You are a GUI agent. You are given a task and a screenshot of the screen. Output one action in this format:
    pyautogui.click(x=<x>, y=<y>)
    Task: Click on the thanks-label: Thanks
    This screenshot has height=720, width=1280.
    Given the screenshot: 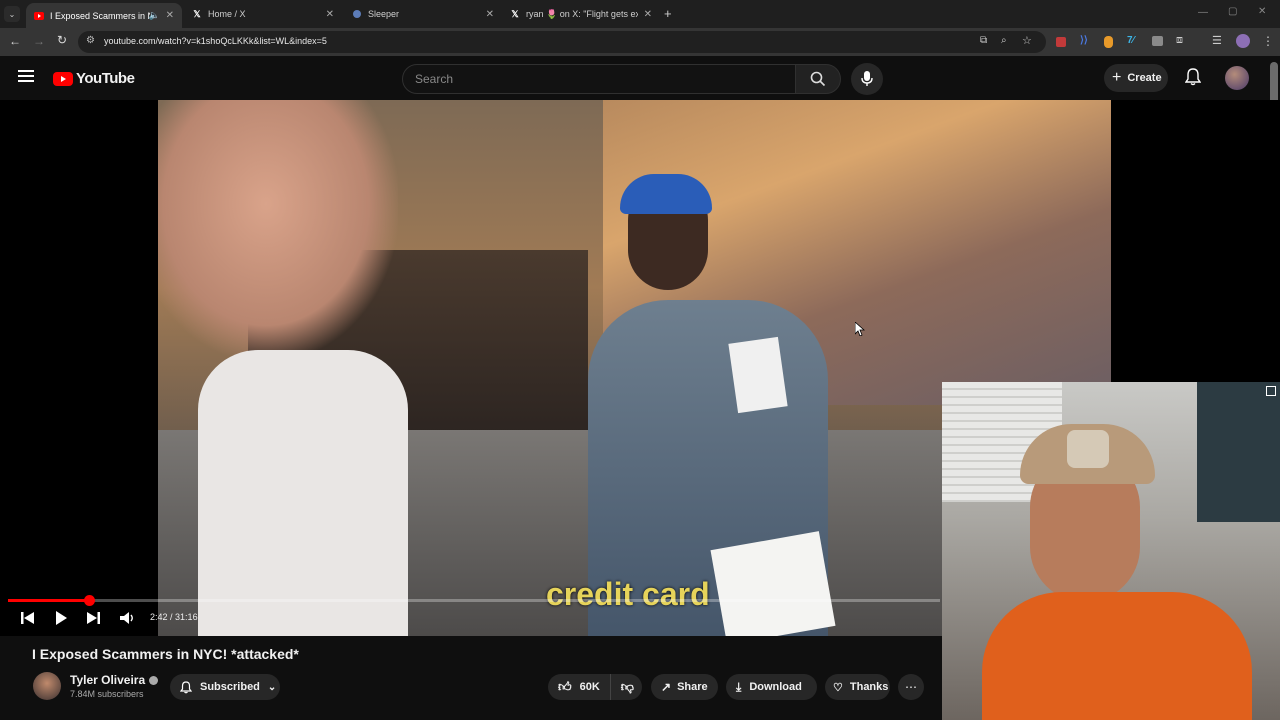 What is the action you would take?
    pyautogui.click(x=869, y=687)
    